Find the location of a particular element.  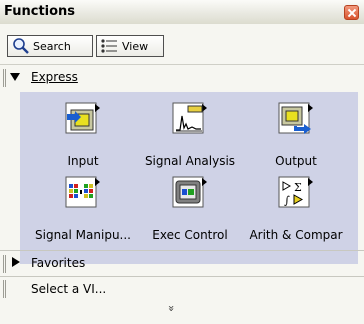

view-options-icon is located at coordinates (109, 46).